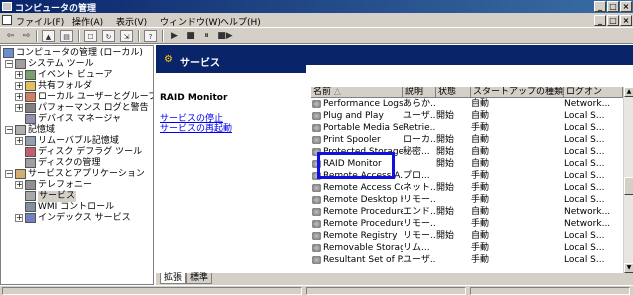  Describe the element at coordinates (206, 36) in the screenshot. I see `pause-service-icon: ⏸` at that location.